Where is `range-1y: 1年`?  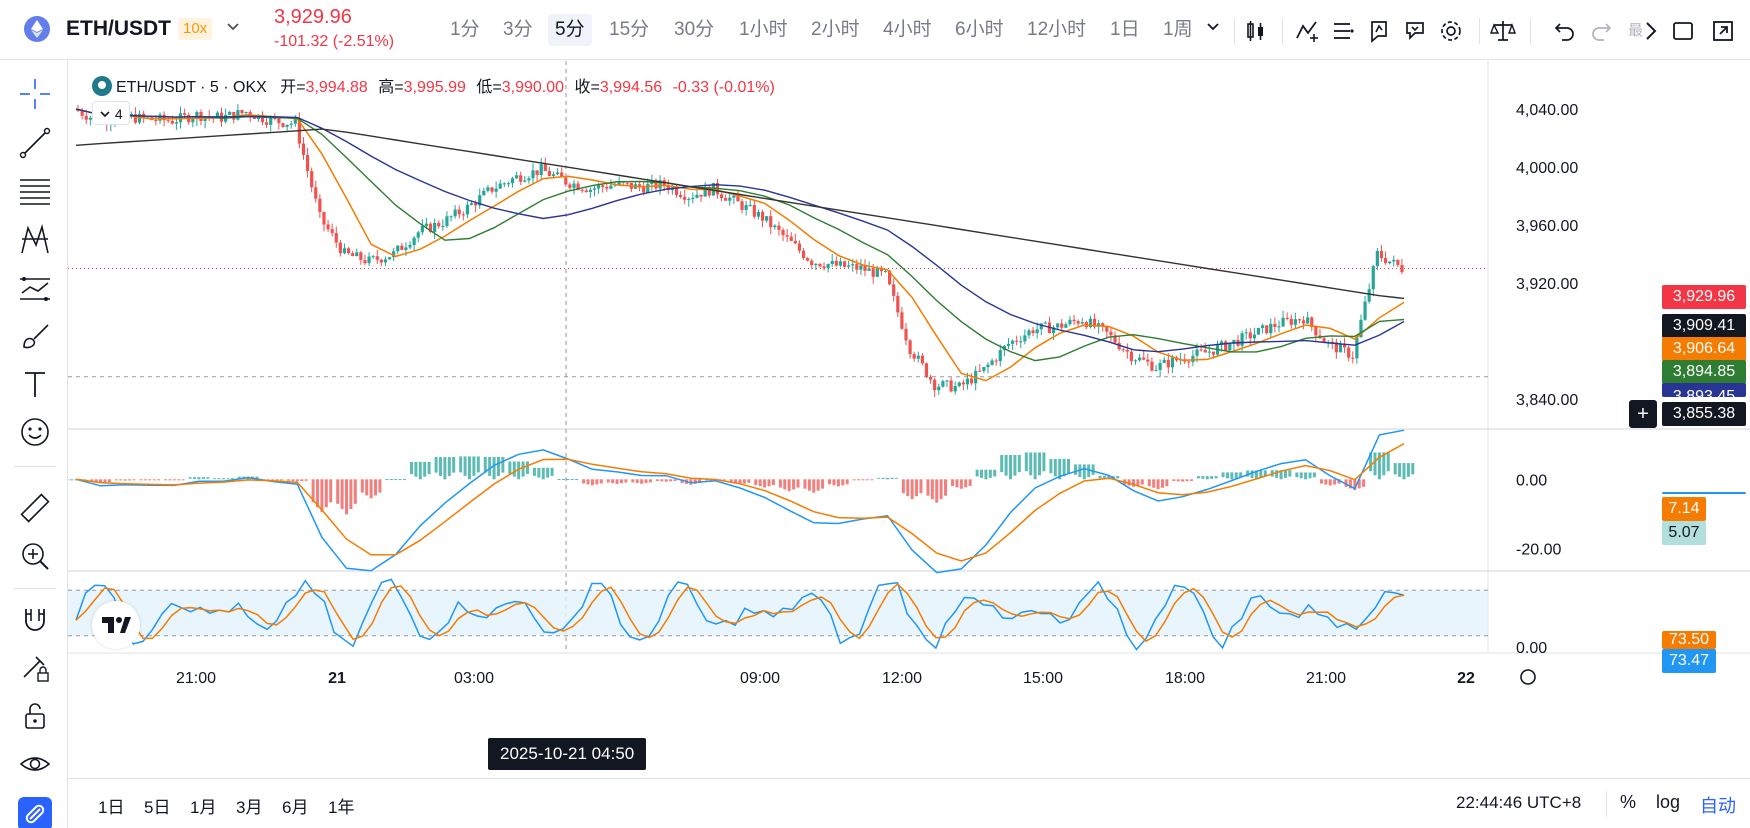 range-1y: 1年 is located at coordinates (341, 805).